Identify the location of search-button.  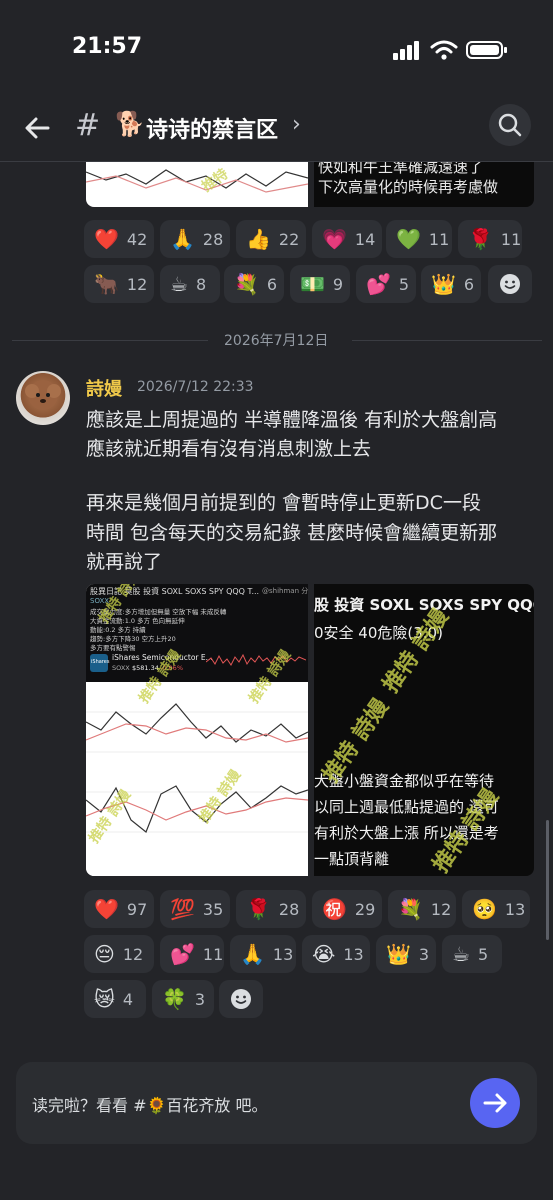
(510, 125).